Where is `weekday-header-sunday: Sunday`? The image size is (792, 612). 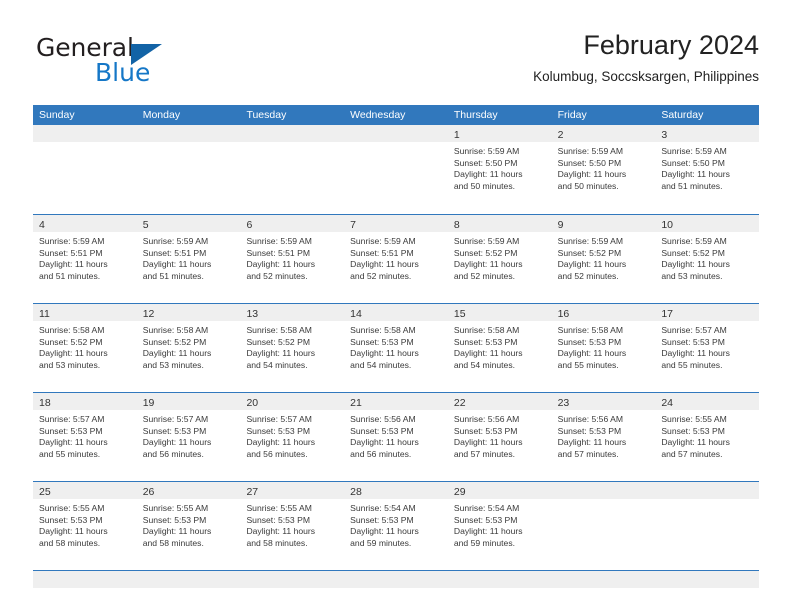
weekday-header-sunday: Sunday is located at coordinates (57, 115).